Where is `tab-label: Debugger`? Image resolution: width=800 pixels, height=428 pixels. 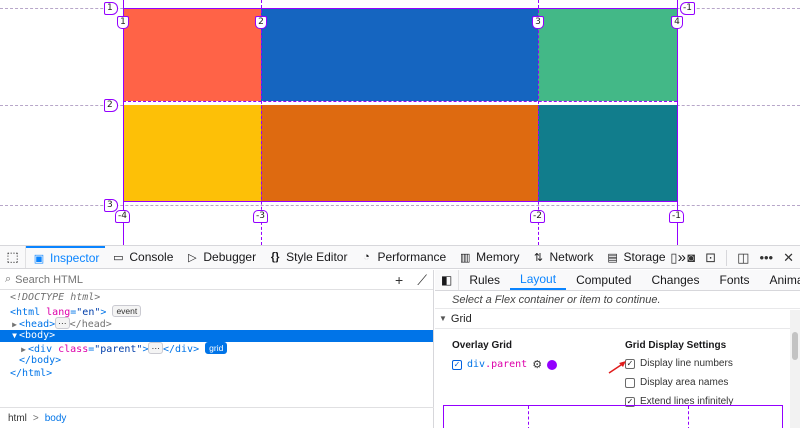
tab-label: Debugger is located at coordinates (230, 257).